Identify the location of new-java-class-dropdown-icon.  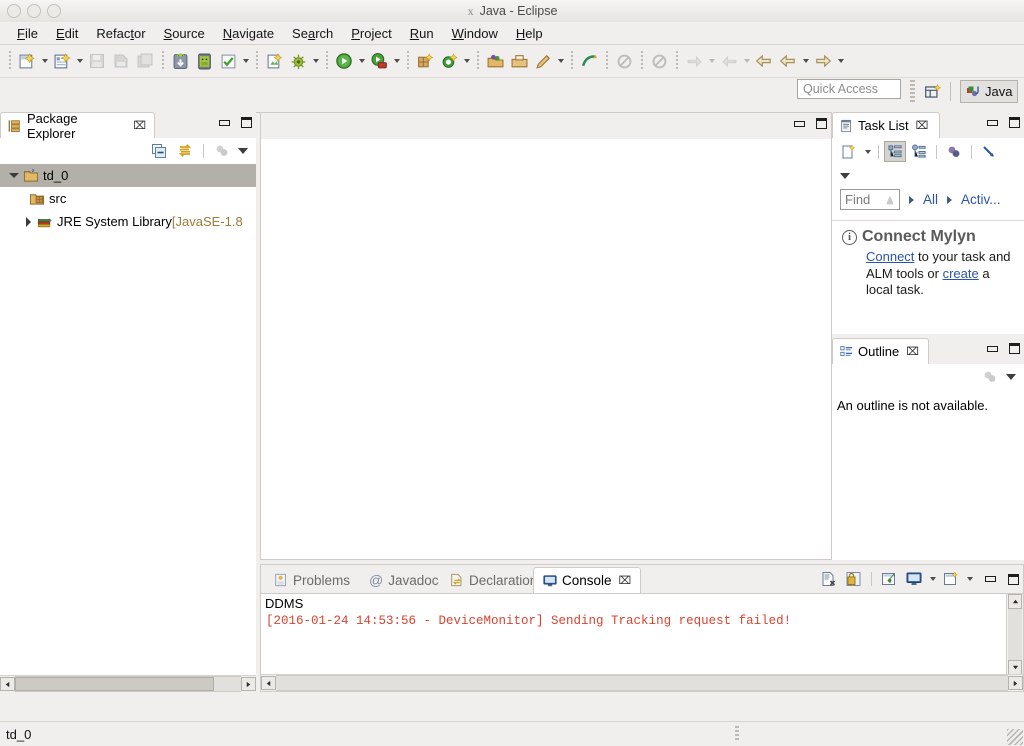
(79, 61).